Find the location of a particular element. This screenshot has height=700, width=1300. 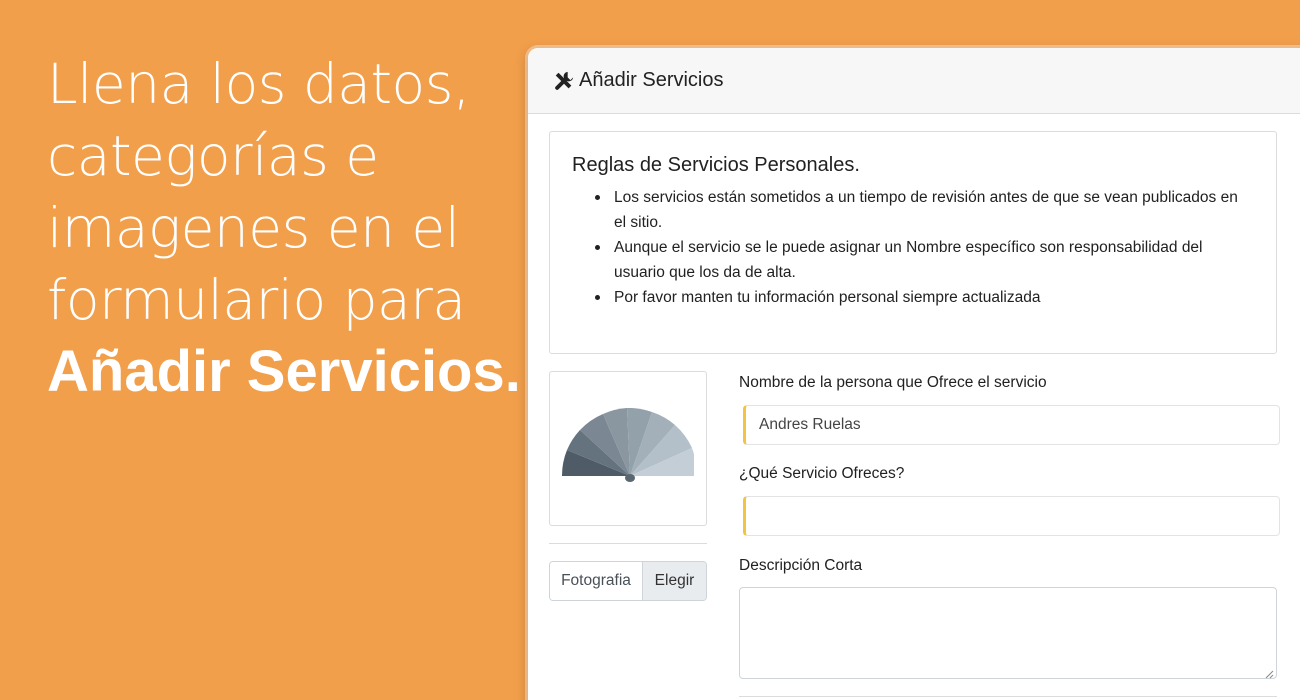

service-label: ¿Qué Servicio Ofreces? is located at coordinates (822, 473).